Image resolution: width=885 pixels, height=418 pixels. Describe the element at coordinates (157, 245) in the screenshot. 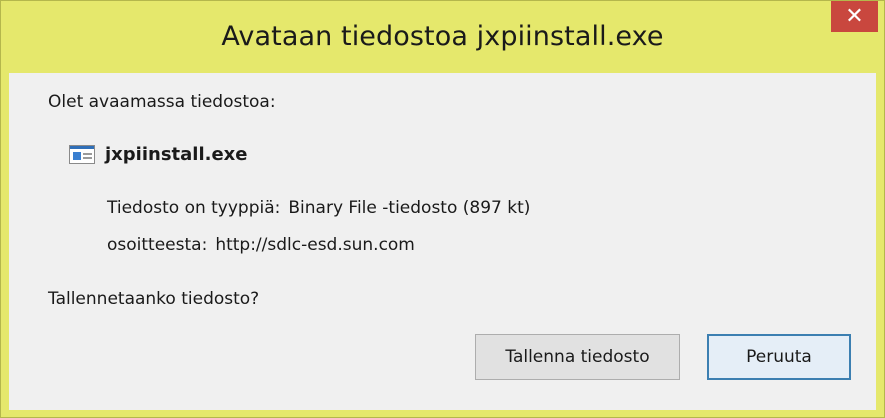

I see `file-source-label: osoitteesta:` at that location.